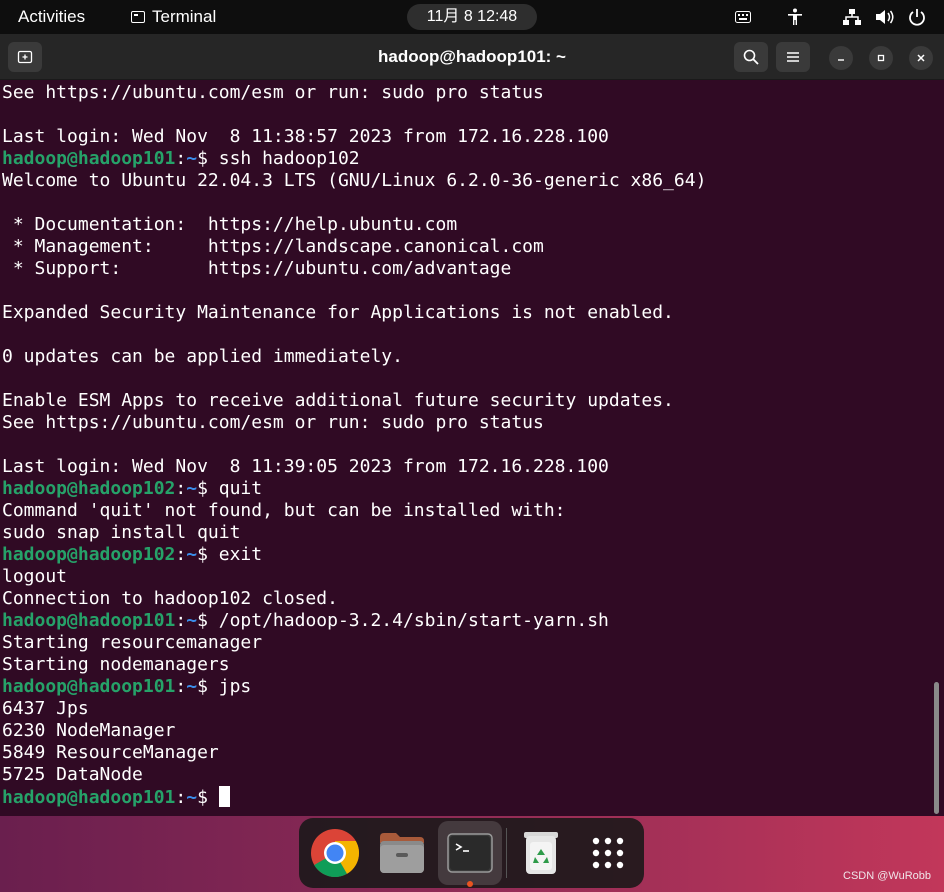 The width and height of the screenshot is (944, 892). What do you see at coordinates (751, 57) in the screenshot?
I see `search-button` at bounding box center [751, 57].